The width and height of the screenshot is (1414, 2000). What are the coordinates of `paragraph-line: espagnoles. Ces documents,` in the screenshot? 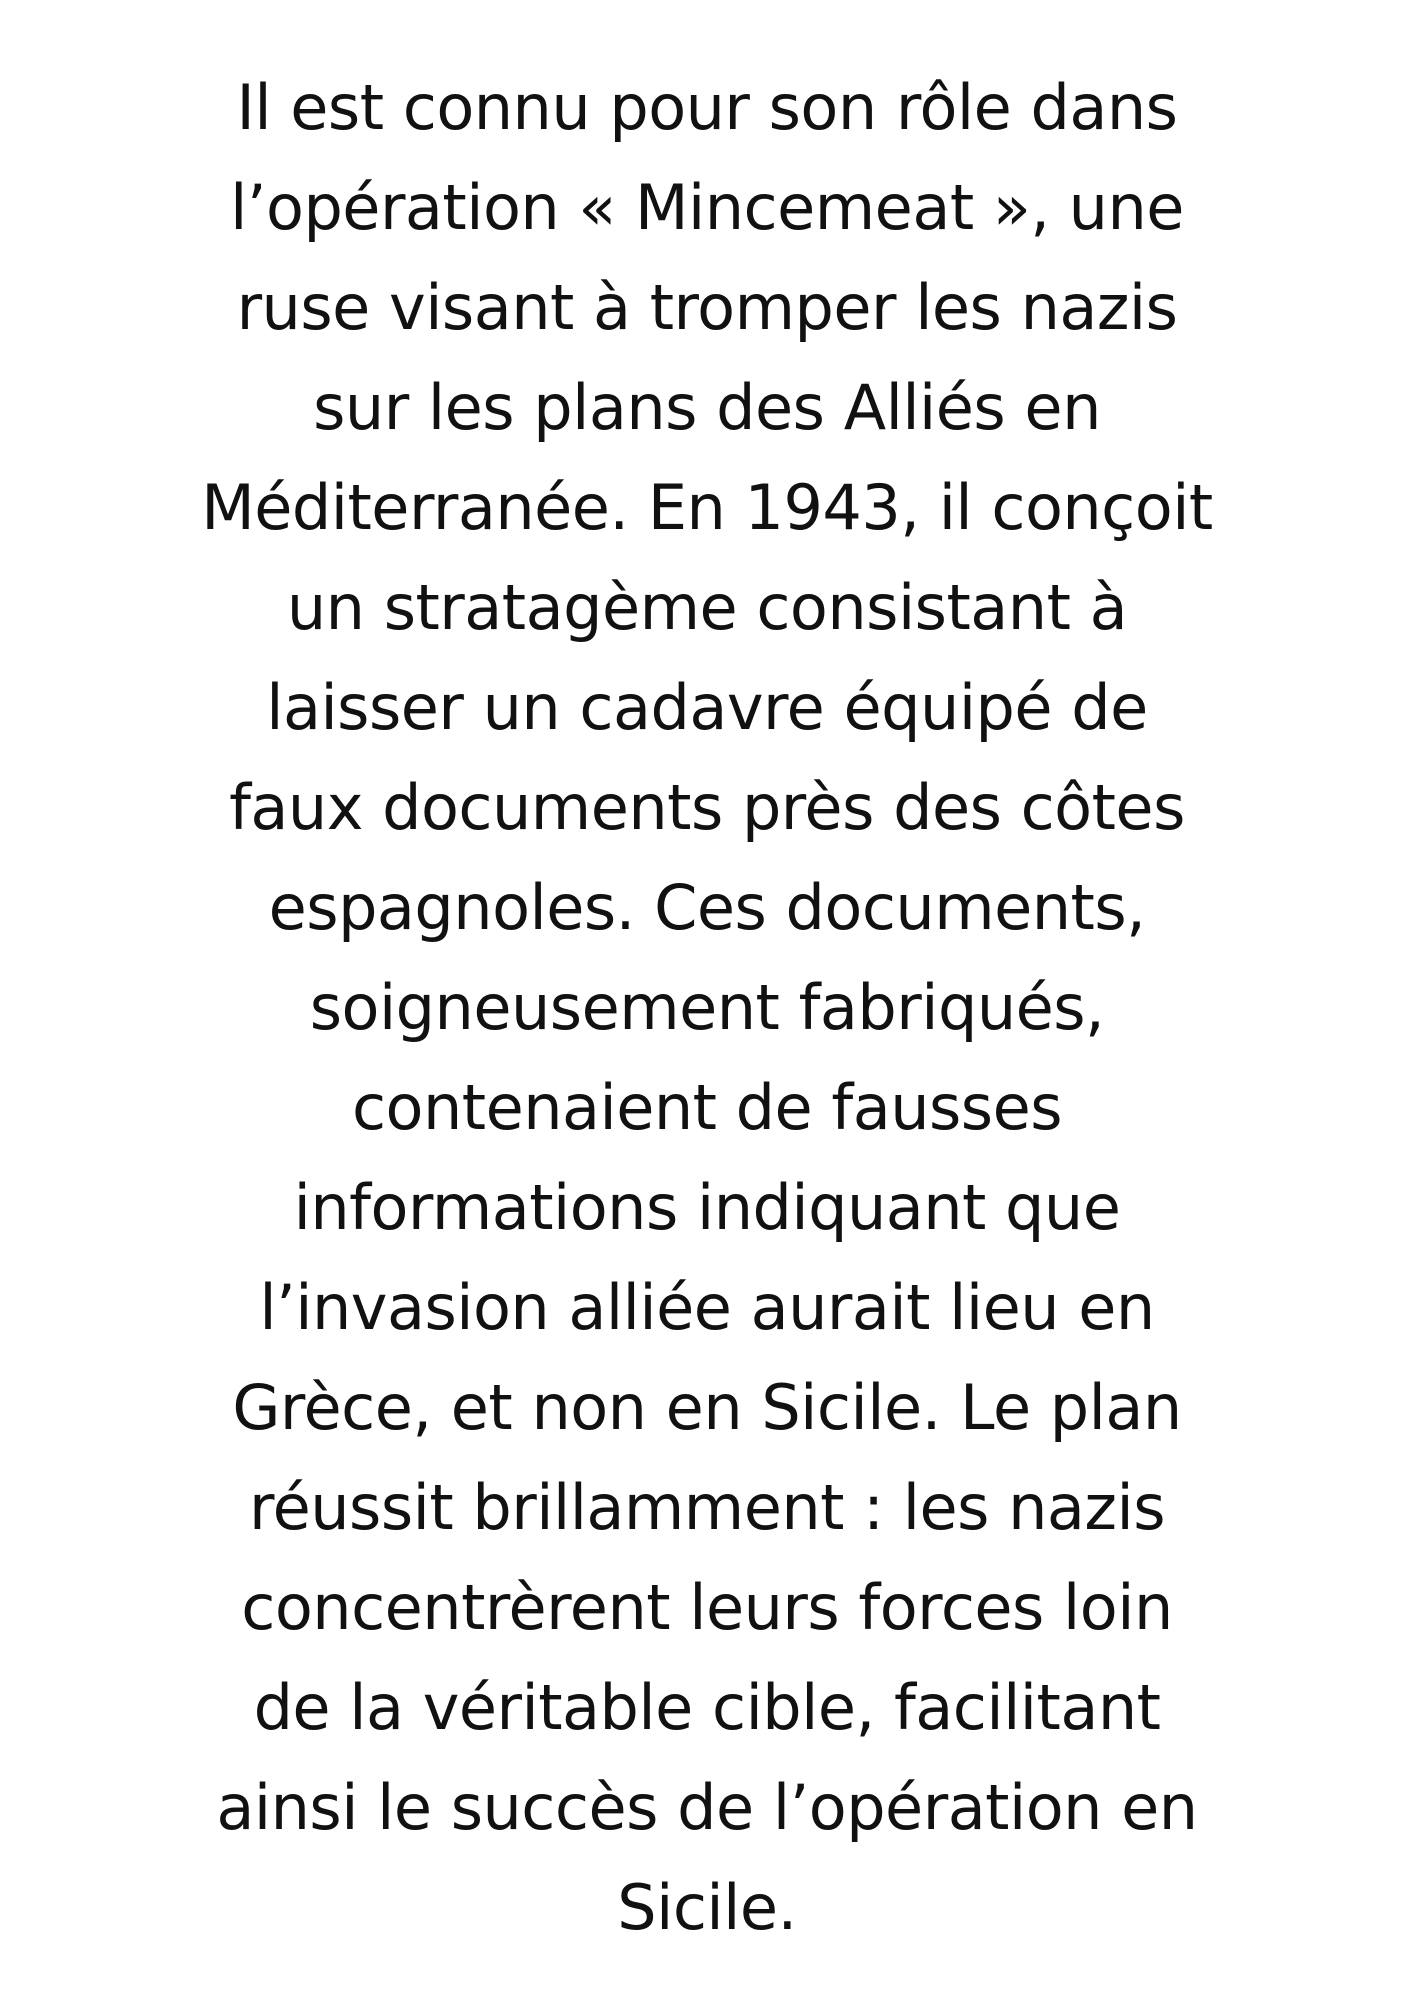 It's located at (707, 907).